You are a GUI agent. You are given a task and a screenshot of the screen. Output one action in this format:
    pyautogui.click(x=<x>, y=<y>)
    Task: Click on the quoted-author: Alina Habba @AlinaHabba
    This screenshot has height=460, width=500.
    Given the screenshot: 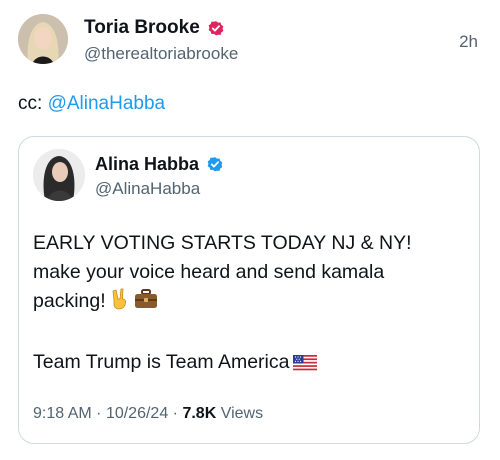 What is the action you would take?
    pyautogui.click(x=160, y=176)
    